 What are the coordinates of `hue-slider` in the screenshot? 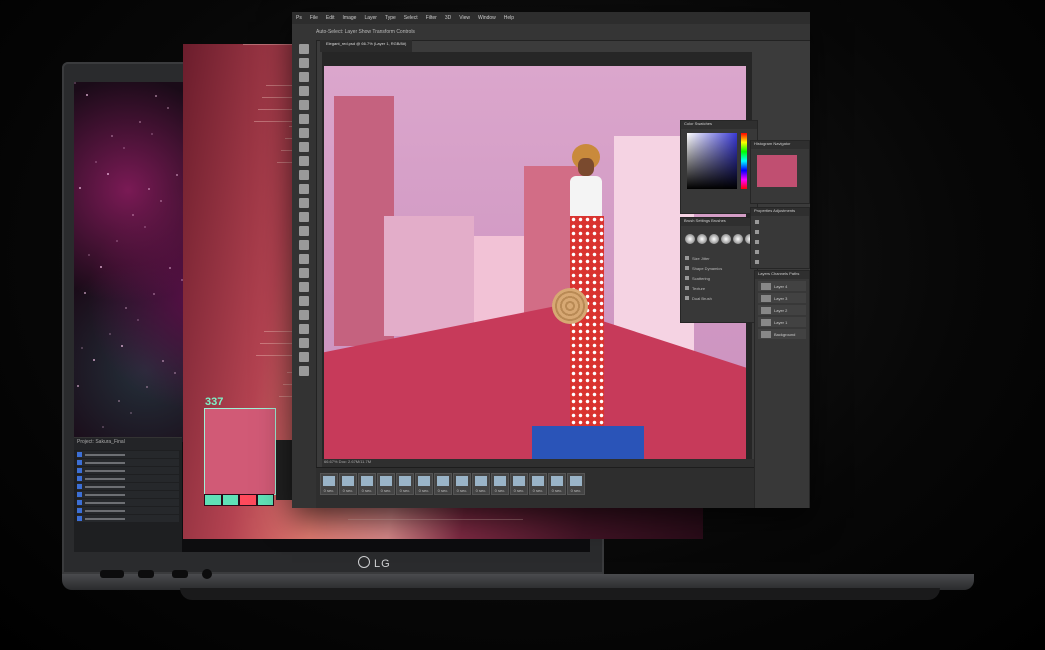 It's located at (744, 161).